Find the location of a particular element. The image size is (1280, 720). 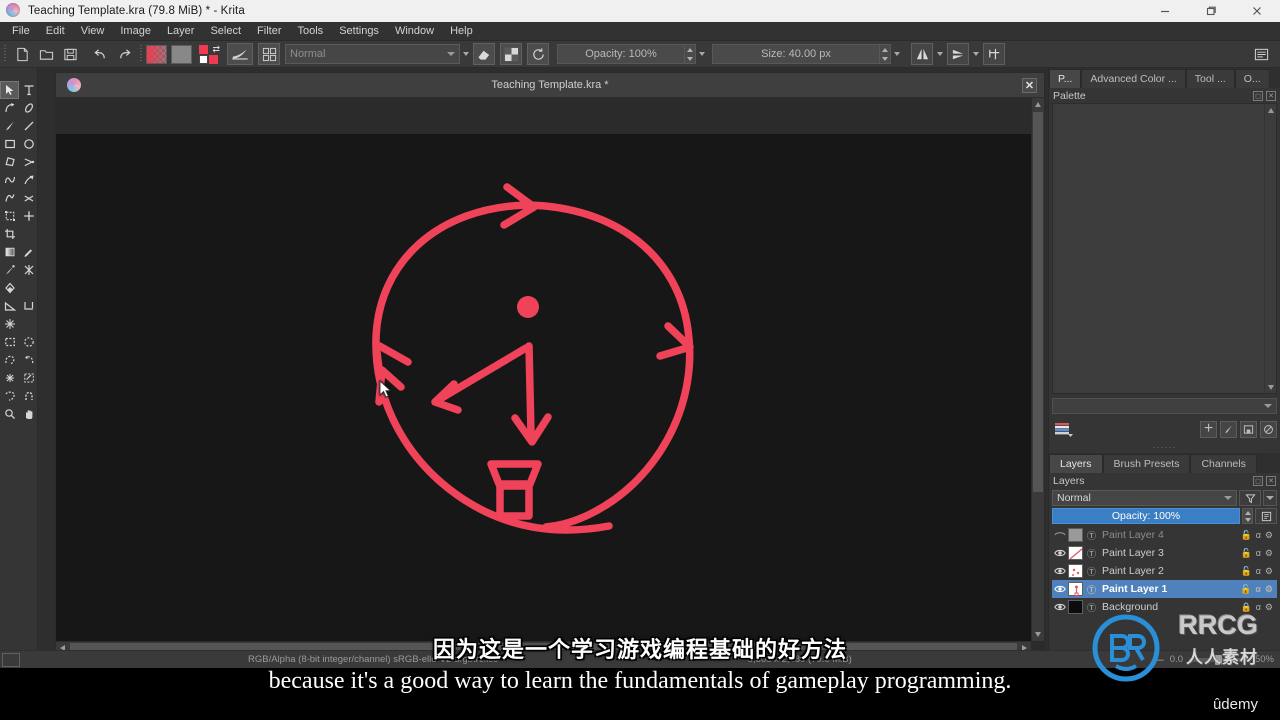

polygon-tool is located at coordinates (9, 162).